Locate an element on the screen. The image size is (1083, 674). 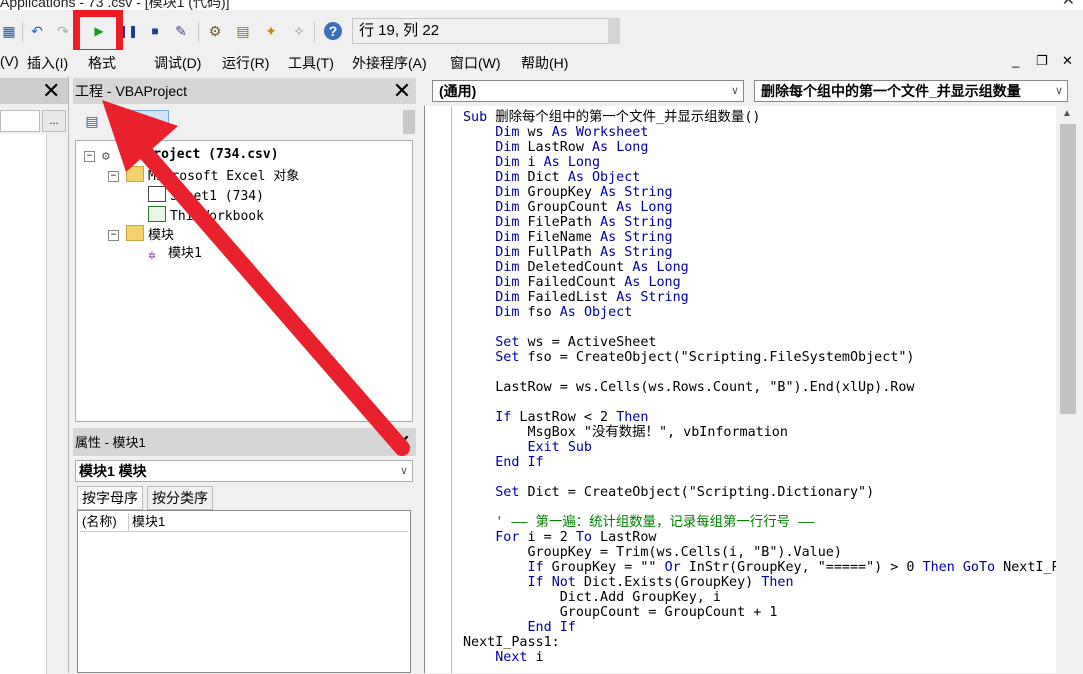
toolbar-separator is located at coordinates (22, 32).